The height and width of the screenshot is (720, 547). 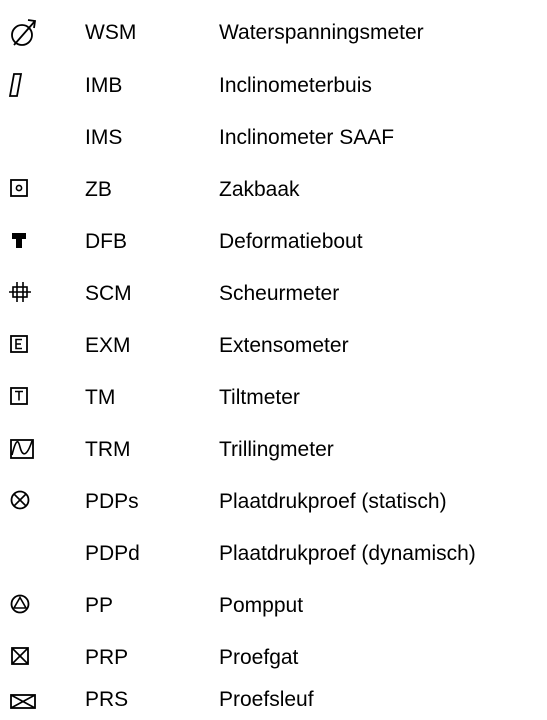 What do you see at coordinates (295, 85) in the screenshot?
I see `legend-label: Inclinometerbuis` at bounding box center [295, 85].